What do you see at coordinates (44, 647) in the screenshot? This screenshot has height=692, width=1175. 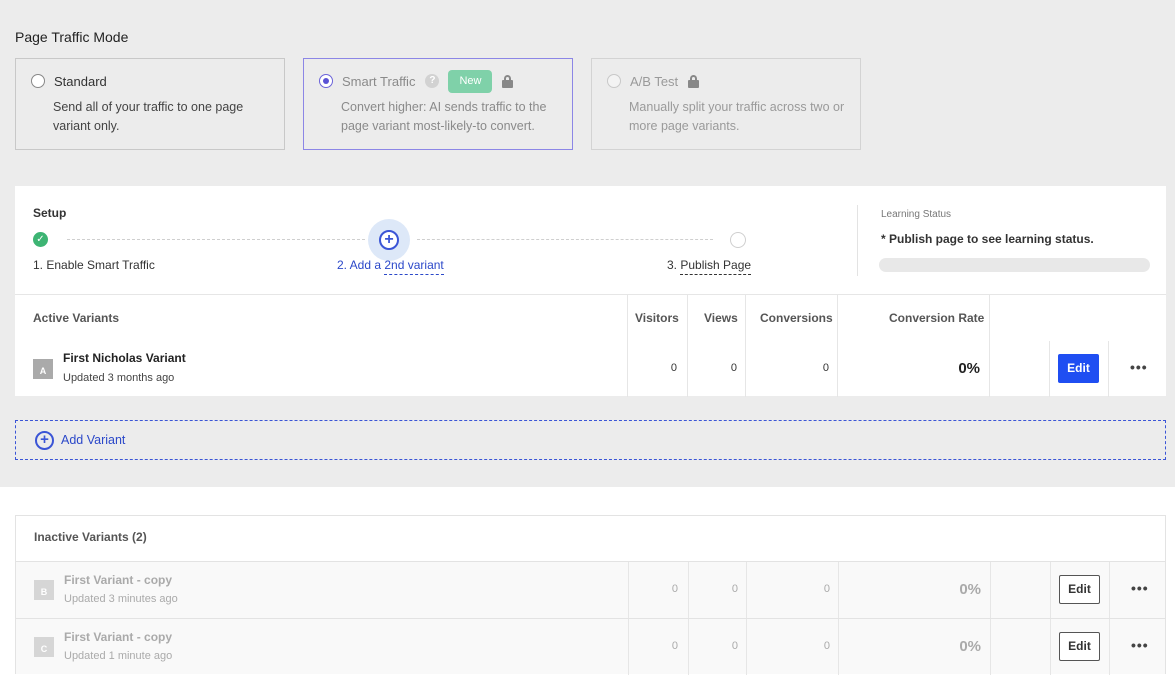 I see `variant-avatar: C` at bounding box center [44, 647].